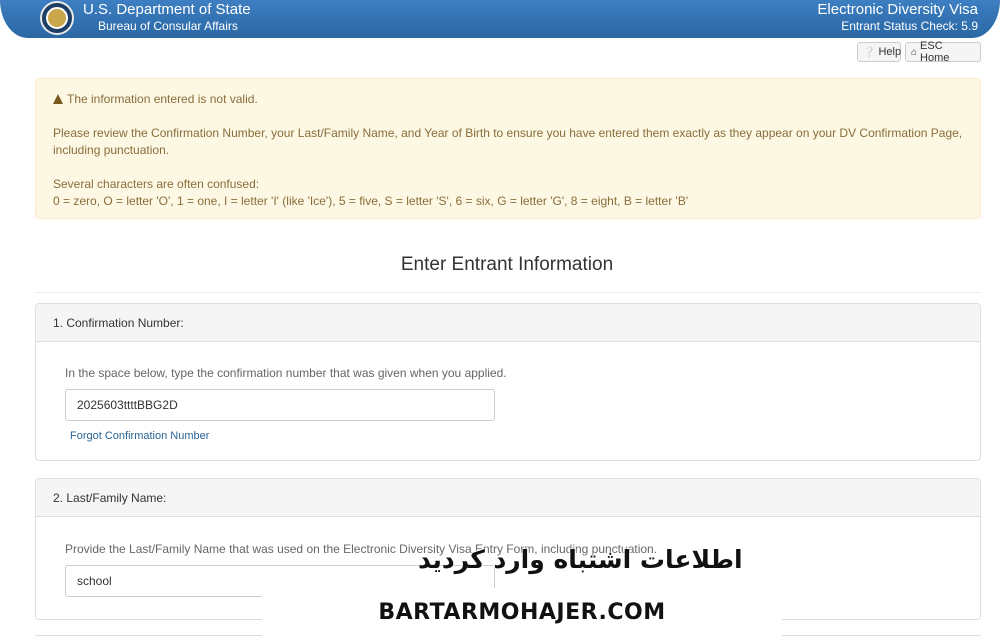 The image size is (1000, 641). I want to click on page-title: Enter Entrant Information, so click(507, 264).